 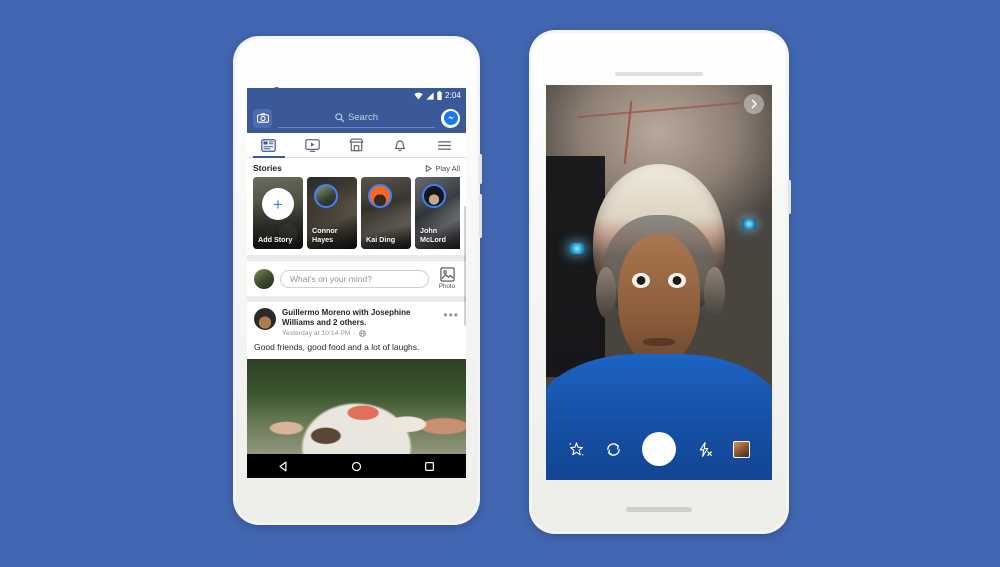 I want to click on stories-header: Stories Play All, so click(x=356, y=169).